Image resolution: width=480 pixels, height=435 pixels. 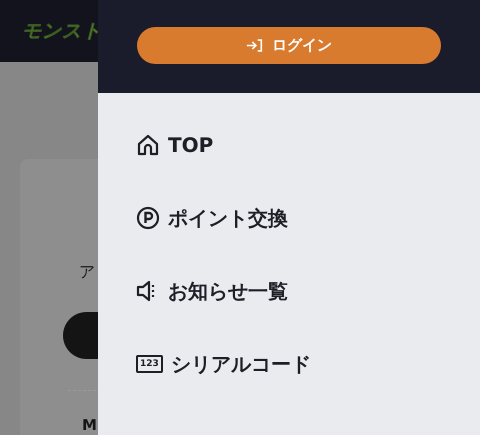 What do you see at coordinates (308, 218) in the screenshot?
I see `menu-item: ポイント交換` at bounding box center [308, 218].